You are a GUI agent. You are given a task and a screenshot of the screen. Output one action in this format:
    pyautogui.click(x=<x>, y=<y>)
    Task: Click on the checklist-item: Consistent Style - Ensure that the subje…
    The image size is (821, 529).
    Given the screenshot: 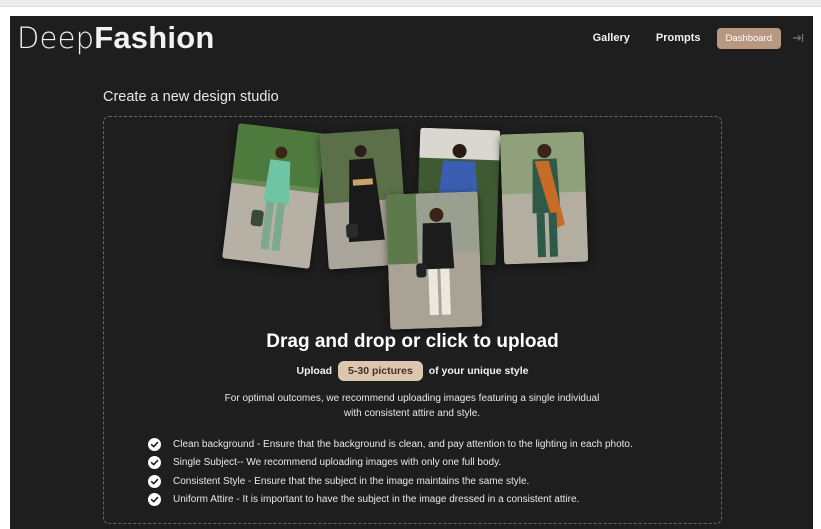 What is the action you would take?
    pyautogui.click(x=390, y=481)
    